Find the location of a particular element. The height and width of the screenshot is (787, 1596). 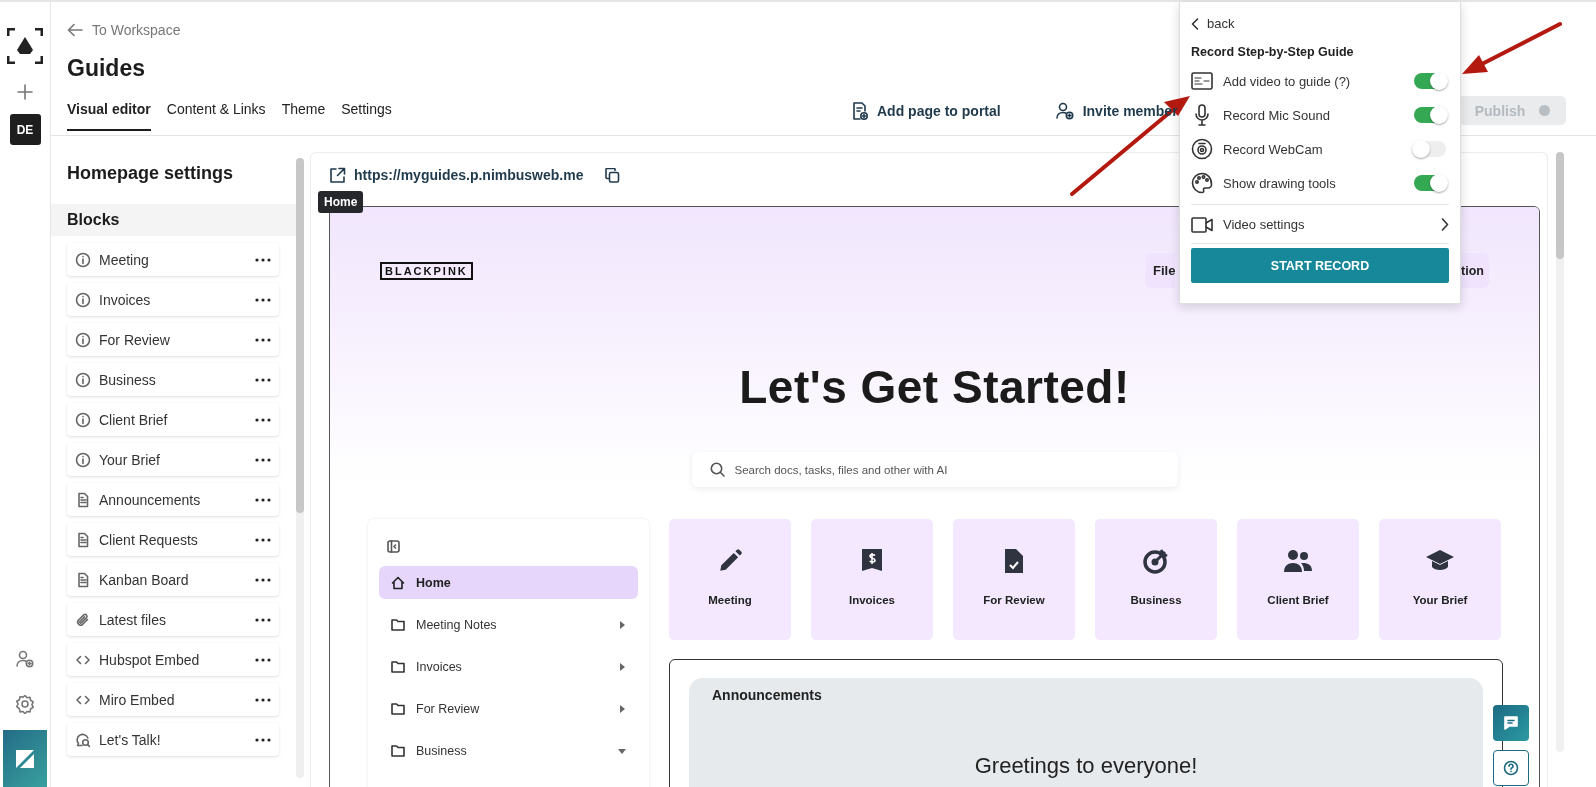

video-card-icon is located at coordinates (1202, 81).